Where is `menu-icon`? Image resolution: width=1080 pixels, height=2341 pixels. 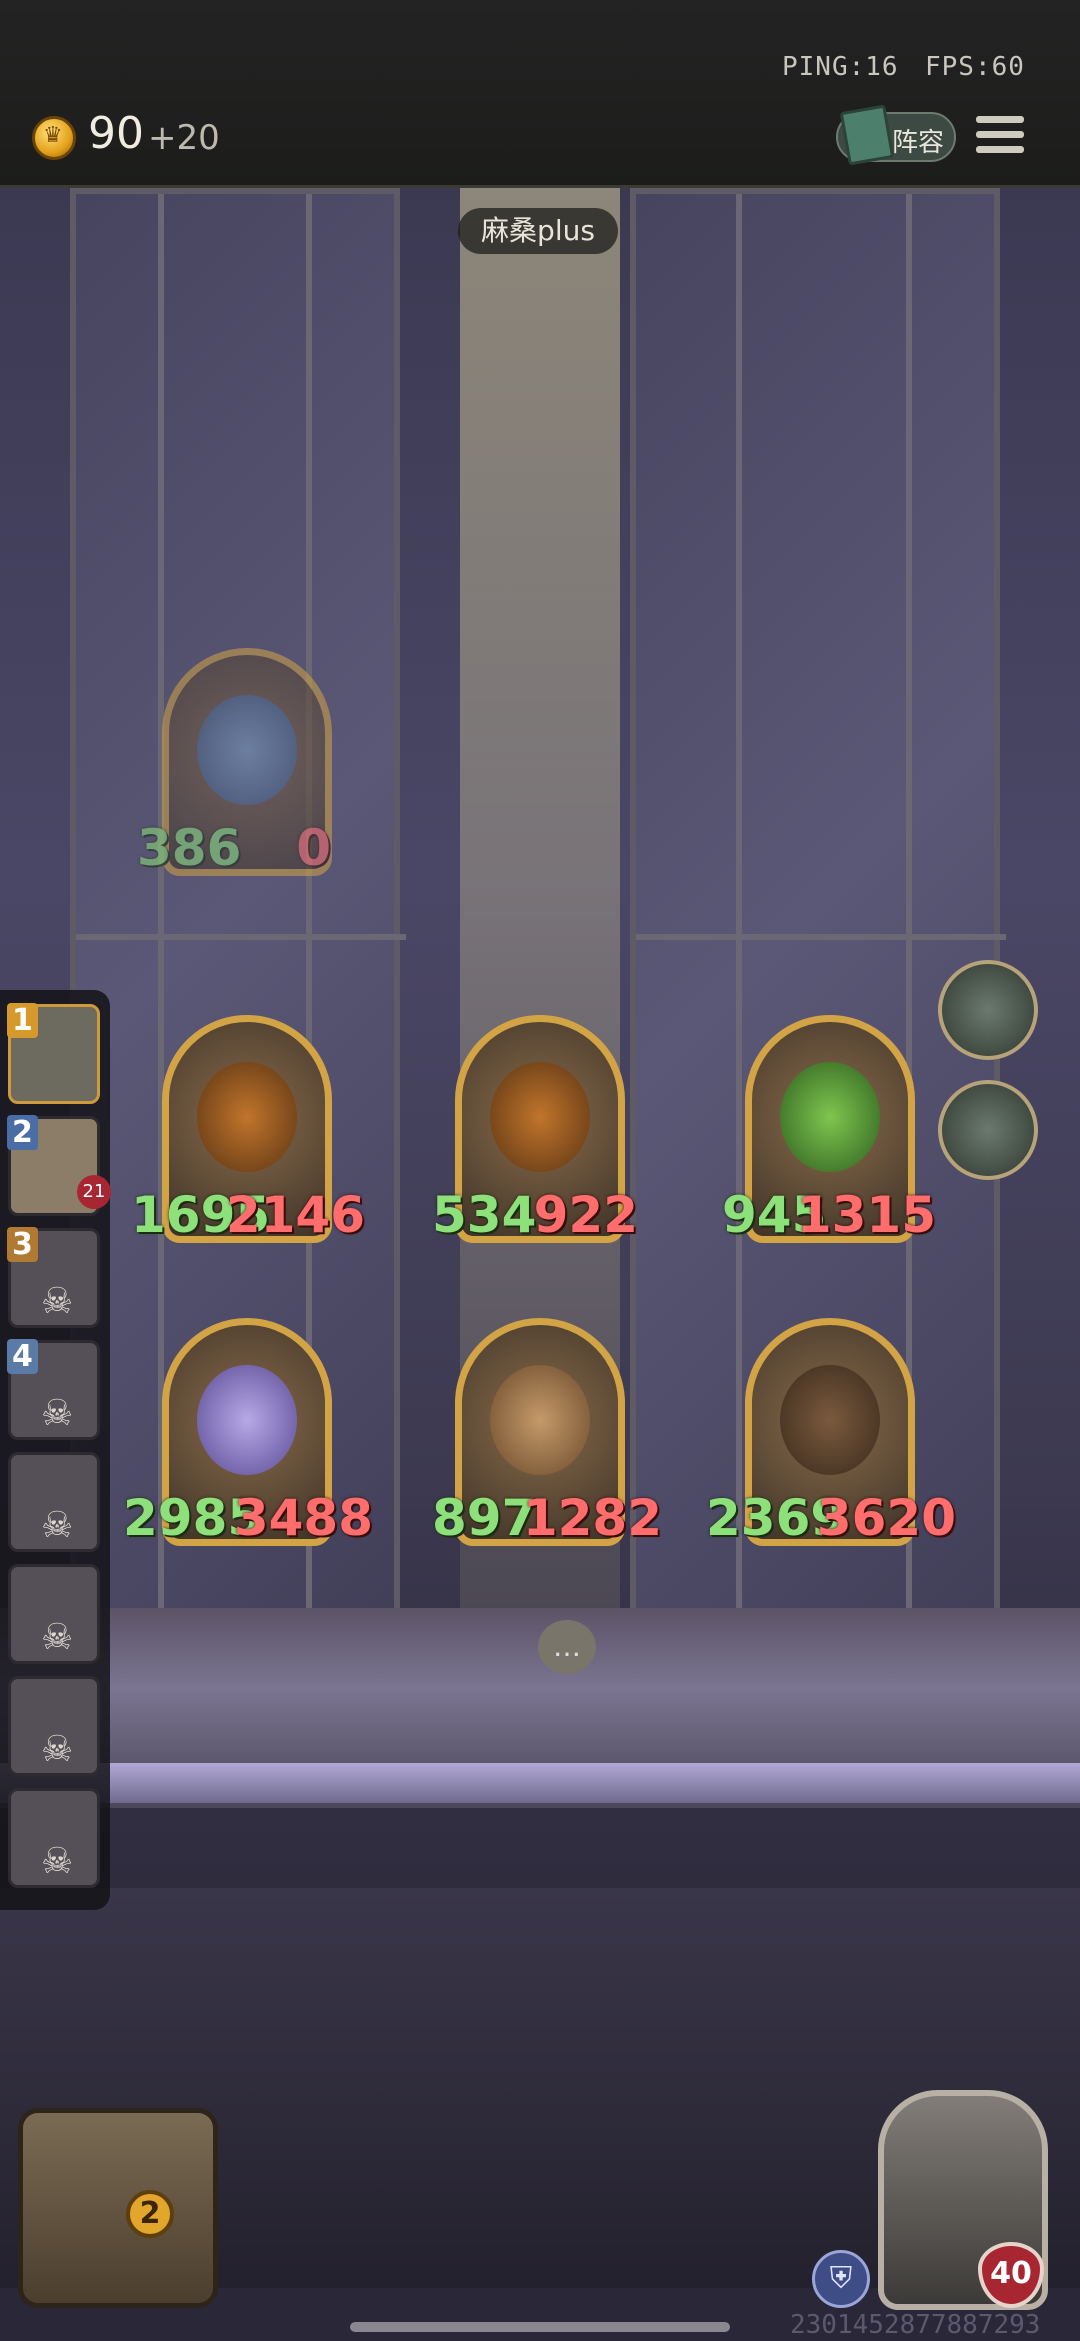 menu-icon is located at coordinates (1000, 137).